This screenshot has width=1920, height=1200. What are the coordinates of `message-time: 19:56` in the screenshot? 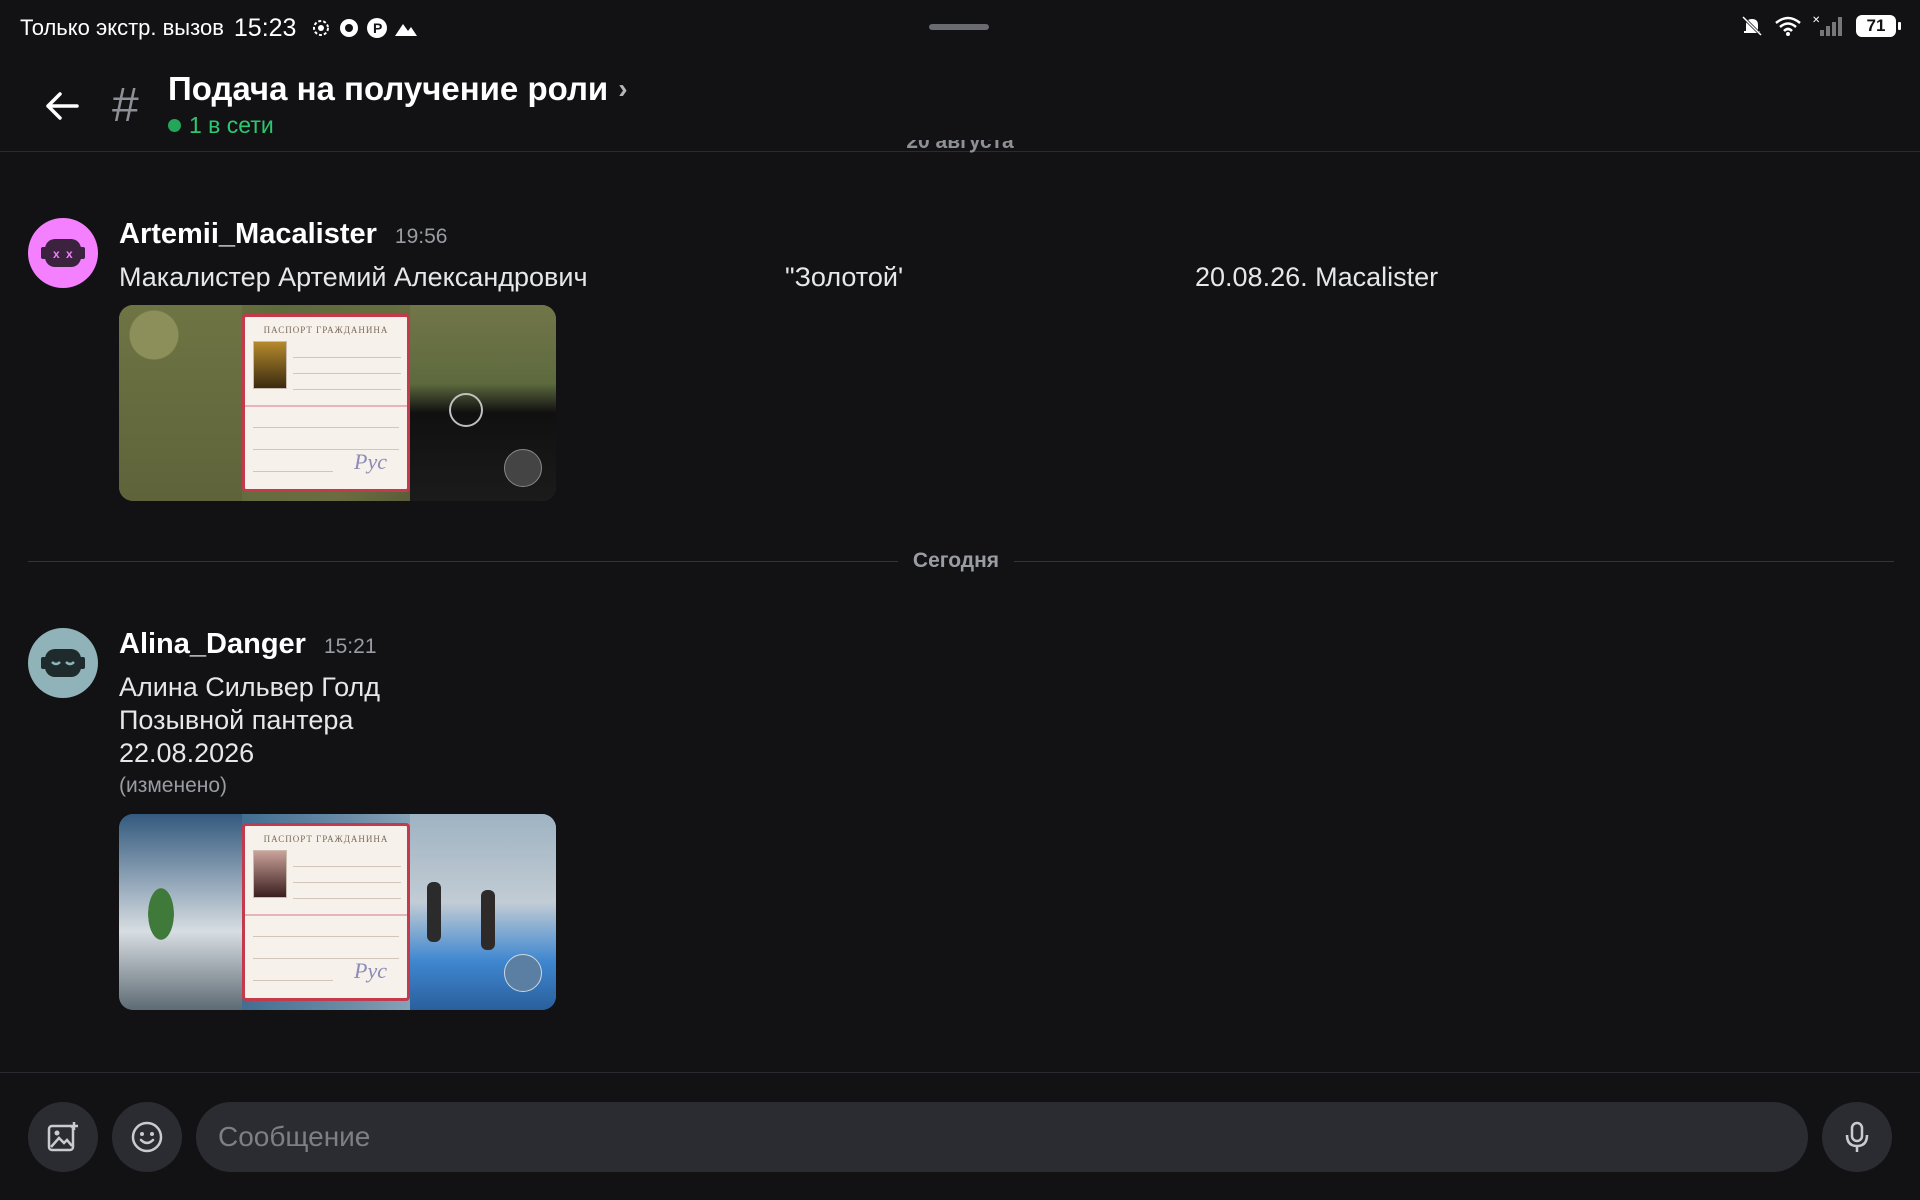 It's located at (421, 236).